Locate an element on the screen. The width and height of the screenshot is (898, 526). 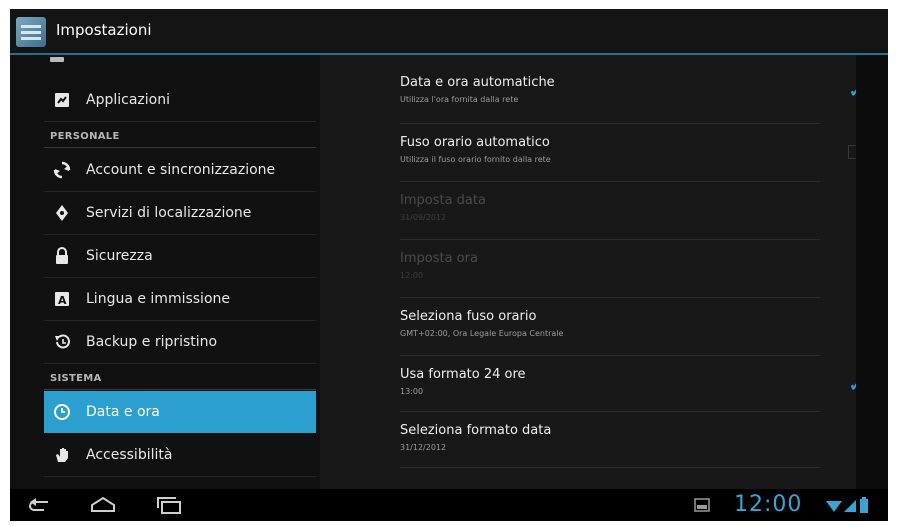
sidebar-item-label: Data e ora is located at coordinates (123, 412).